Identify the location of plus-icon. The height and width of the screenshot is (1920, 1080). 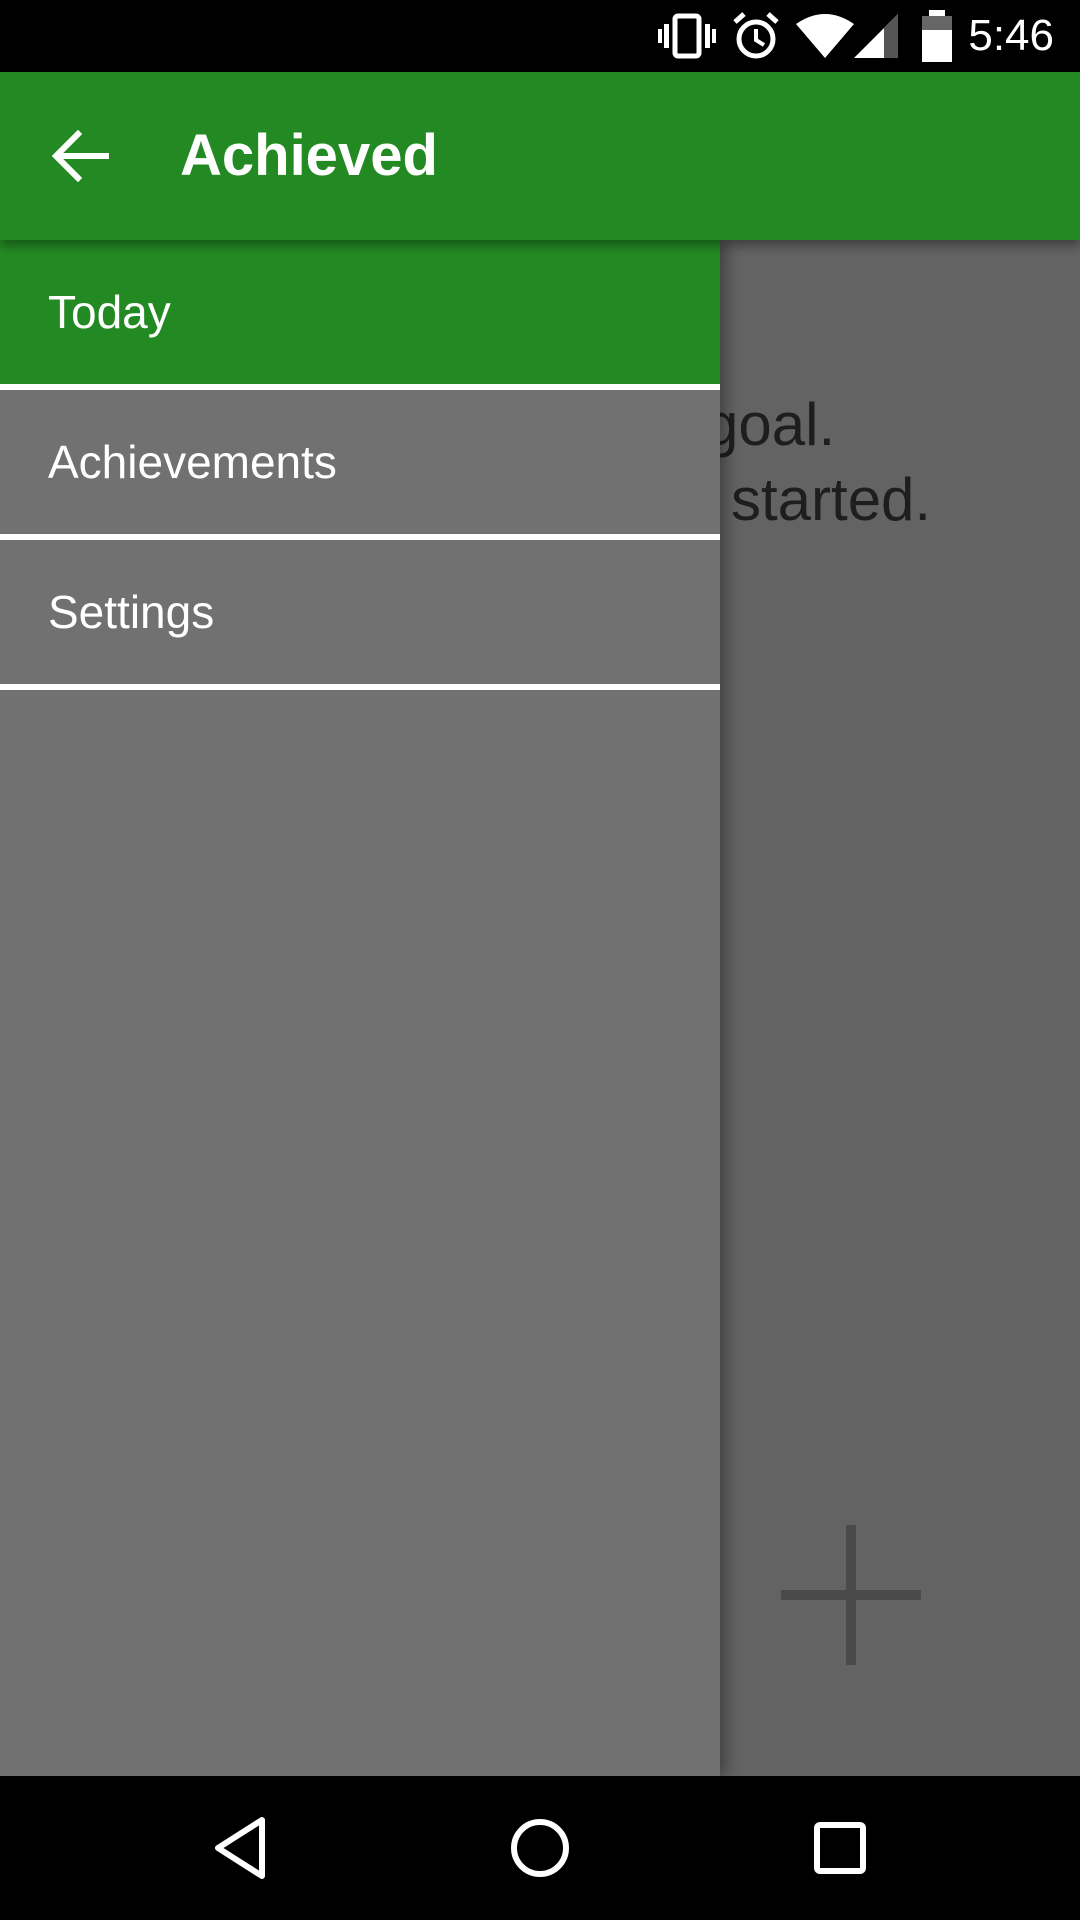
(851, 1595).